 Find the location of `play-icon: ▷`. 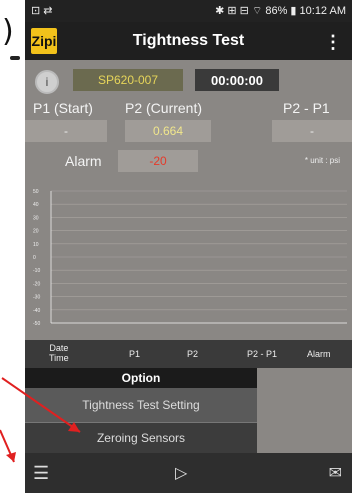

play-icon: ▷ is located at coordinates (181, 473).